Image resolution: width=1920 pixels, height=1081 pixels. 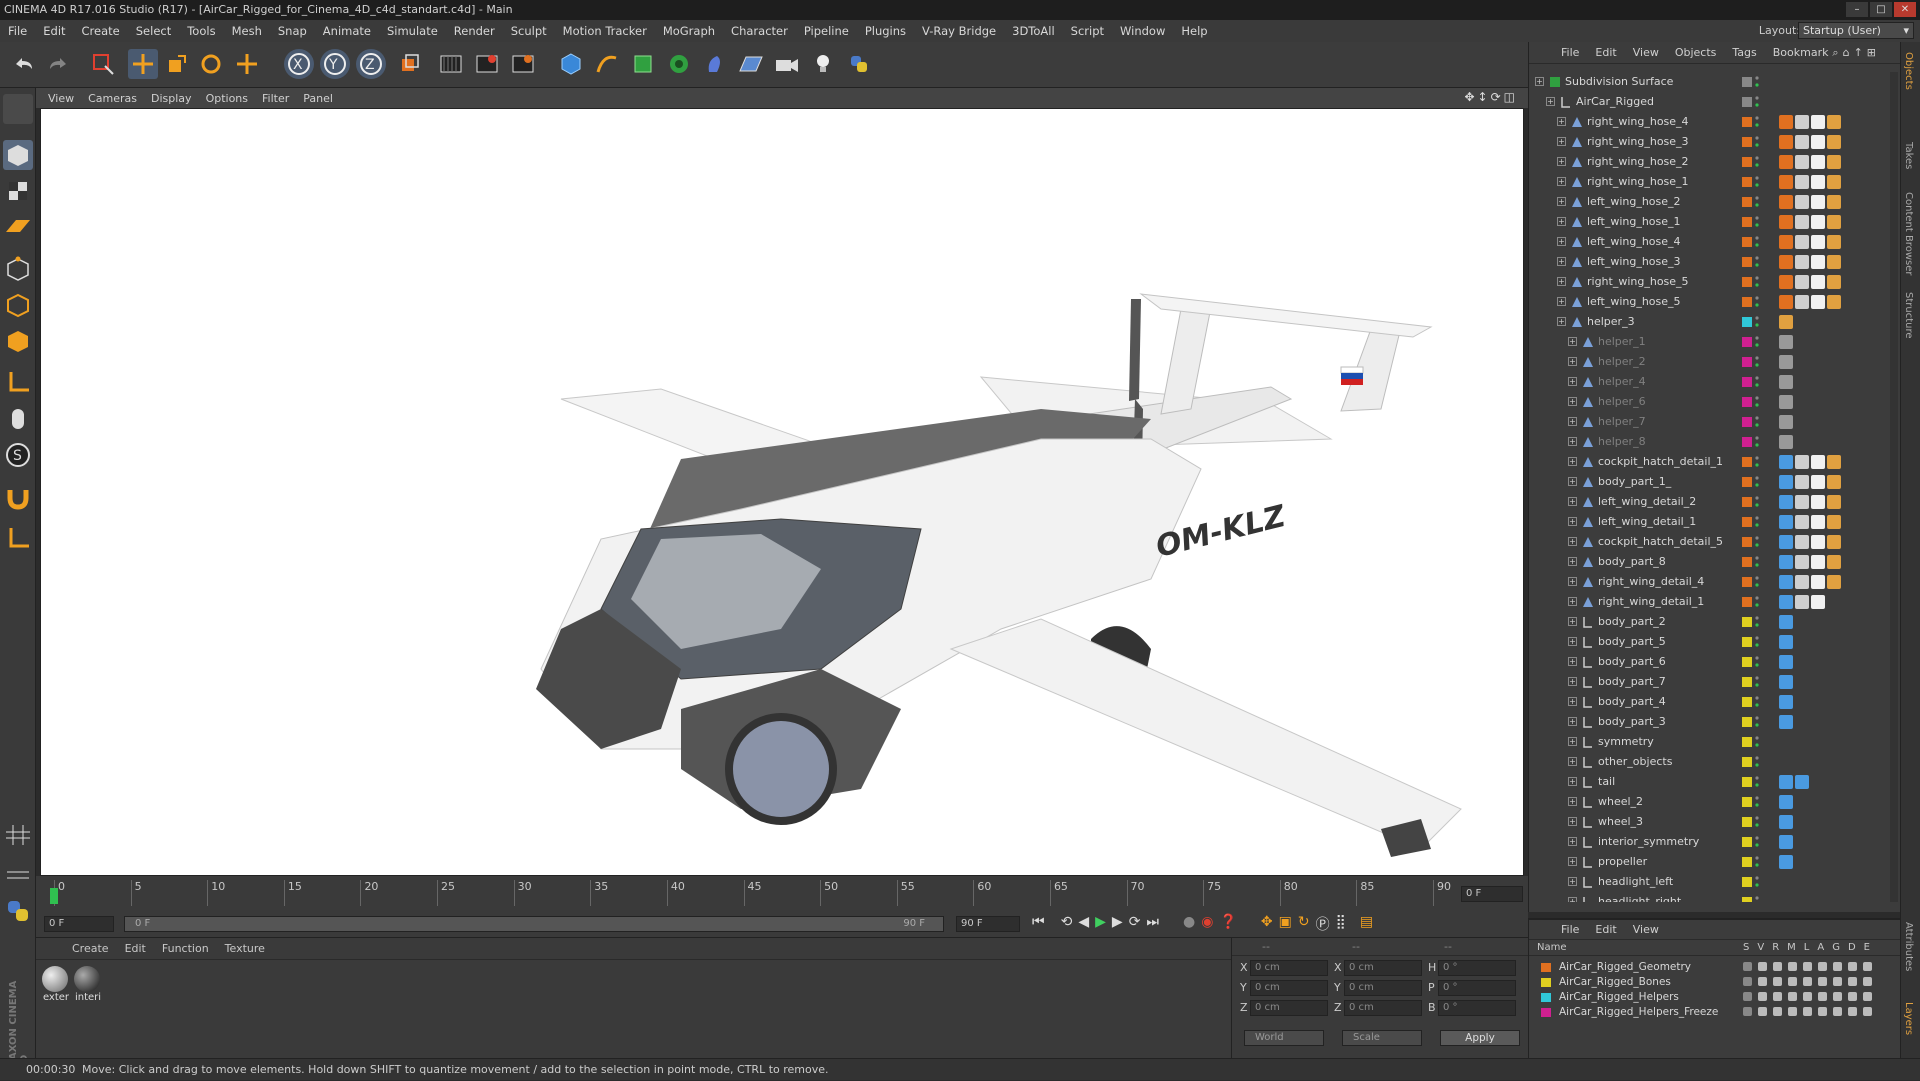 What do you see at coordinates (1083, 924) in the screenshot?
I see `previous-frame-icon: ◀` at bounding box center [1083, 924].